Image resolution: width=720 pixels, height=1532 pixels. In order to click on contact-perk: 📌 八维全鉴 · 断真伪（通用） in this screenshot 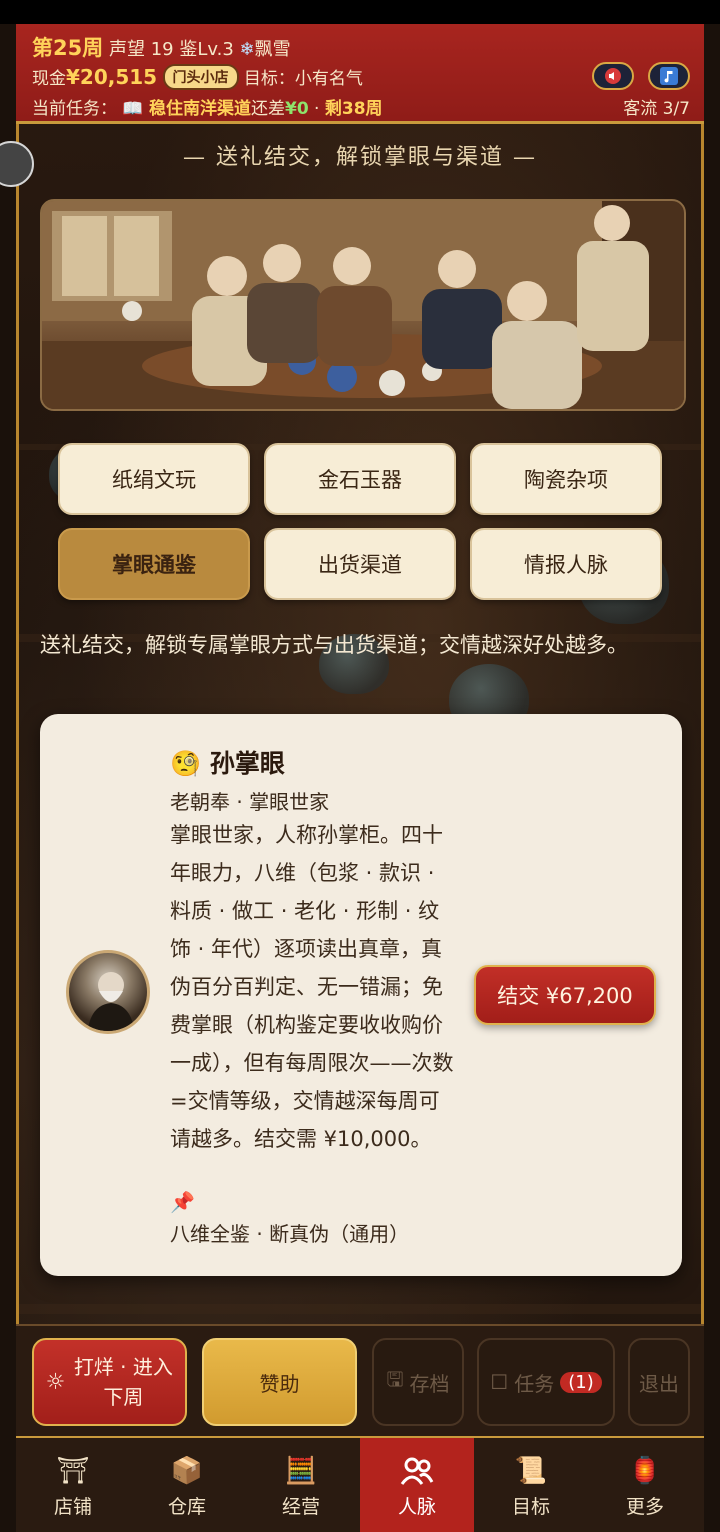, I will do `click(300, 1218)`.